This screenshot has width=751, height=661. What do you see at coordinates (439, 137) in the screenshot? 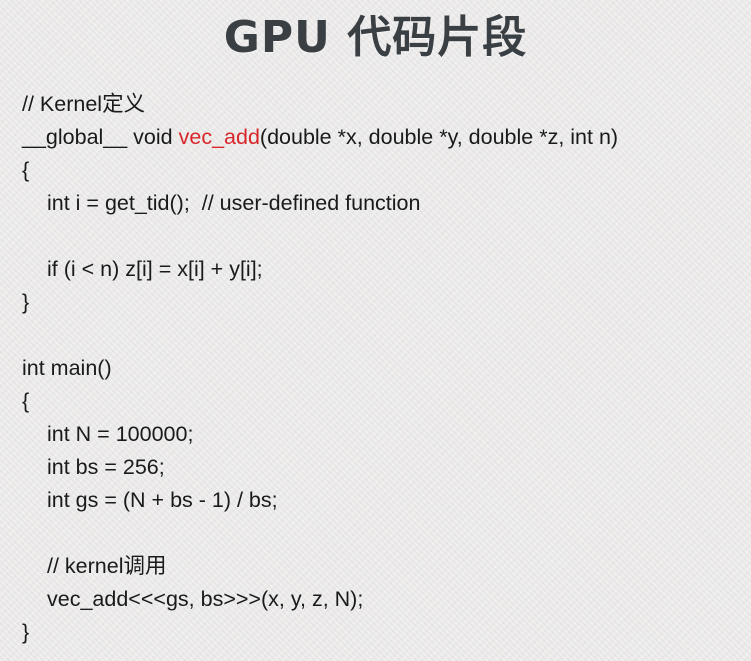
I see `signature-params: (double *x, double *y, double *z, int n)` at bounding box center [439, 137].